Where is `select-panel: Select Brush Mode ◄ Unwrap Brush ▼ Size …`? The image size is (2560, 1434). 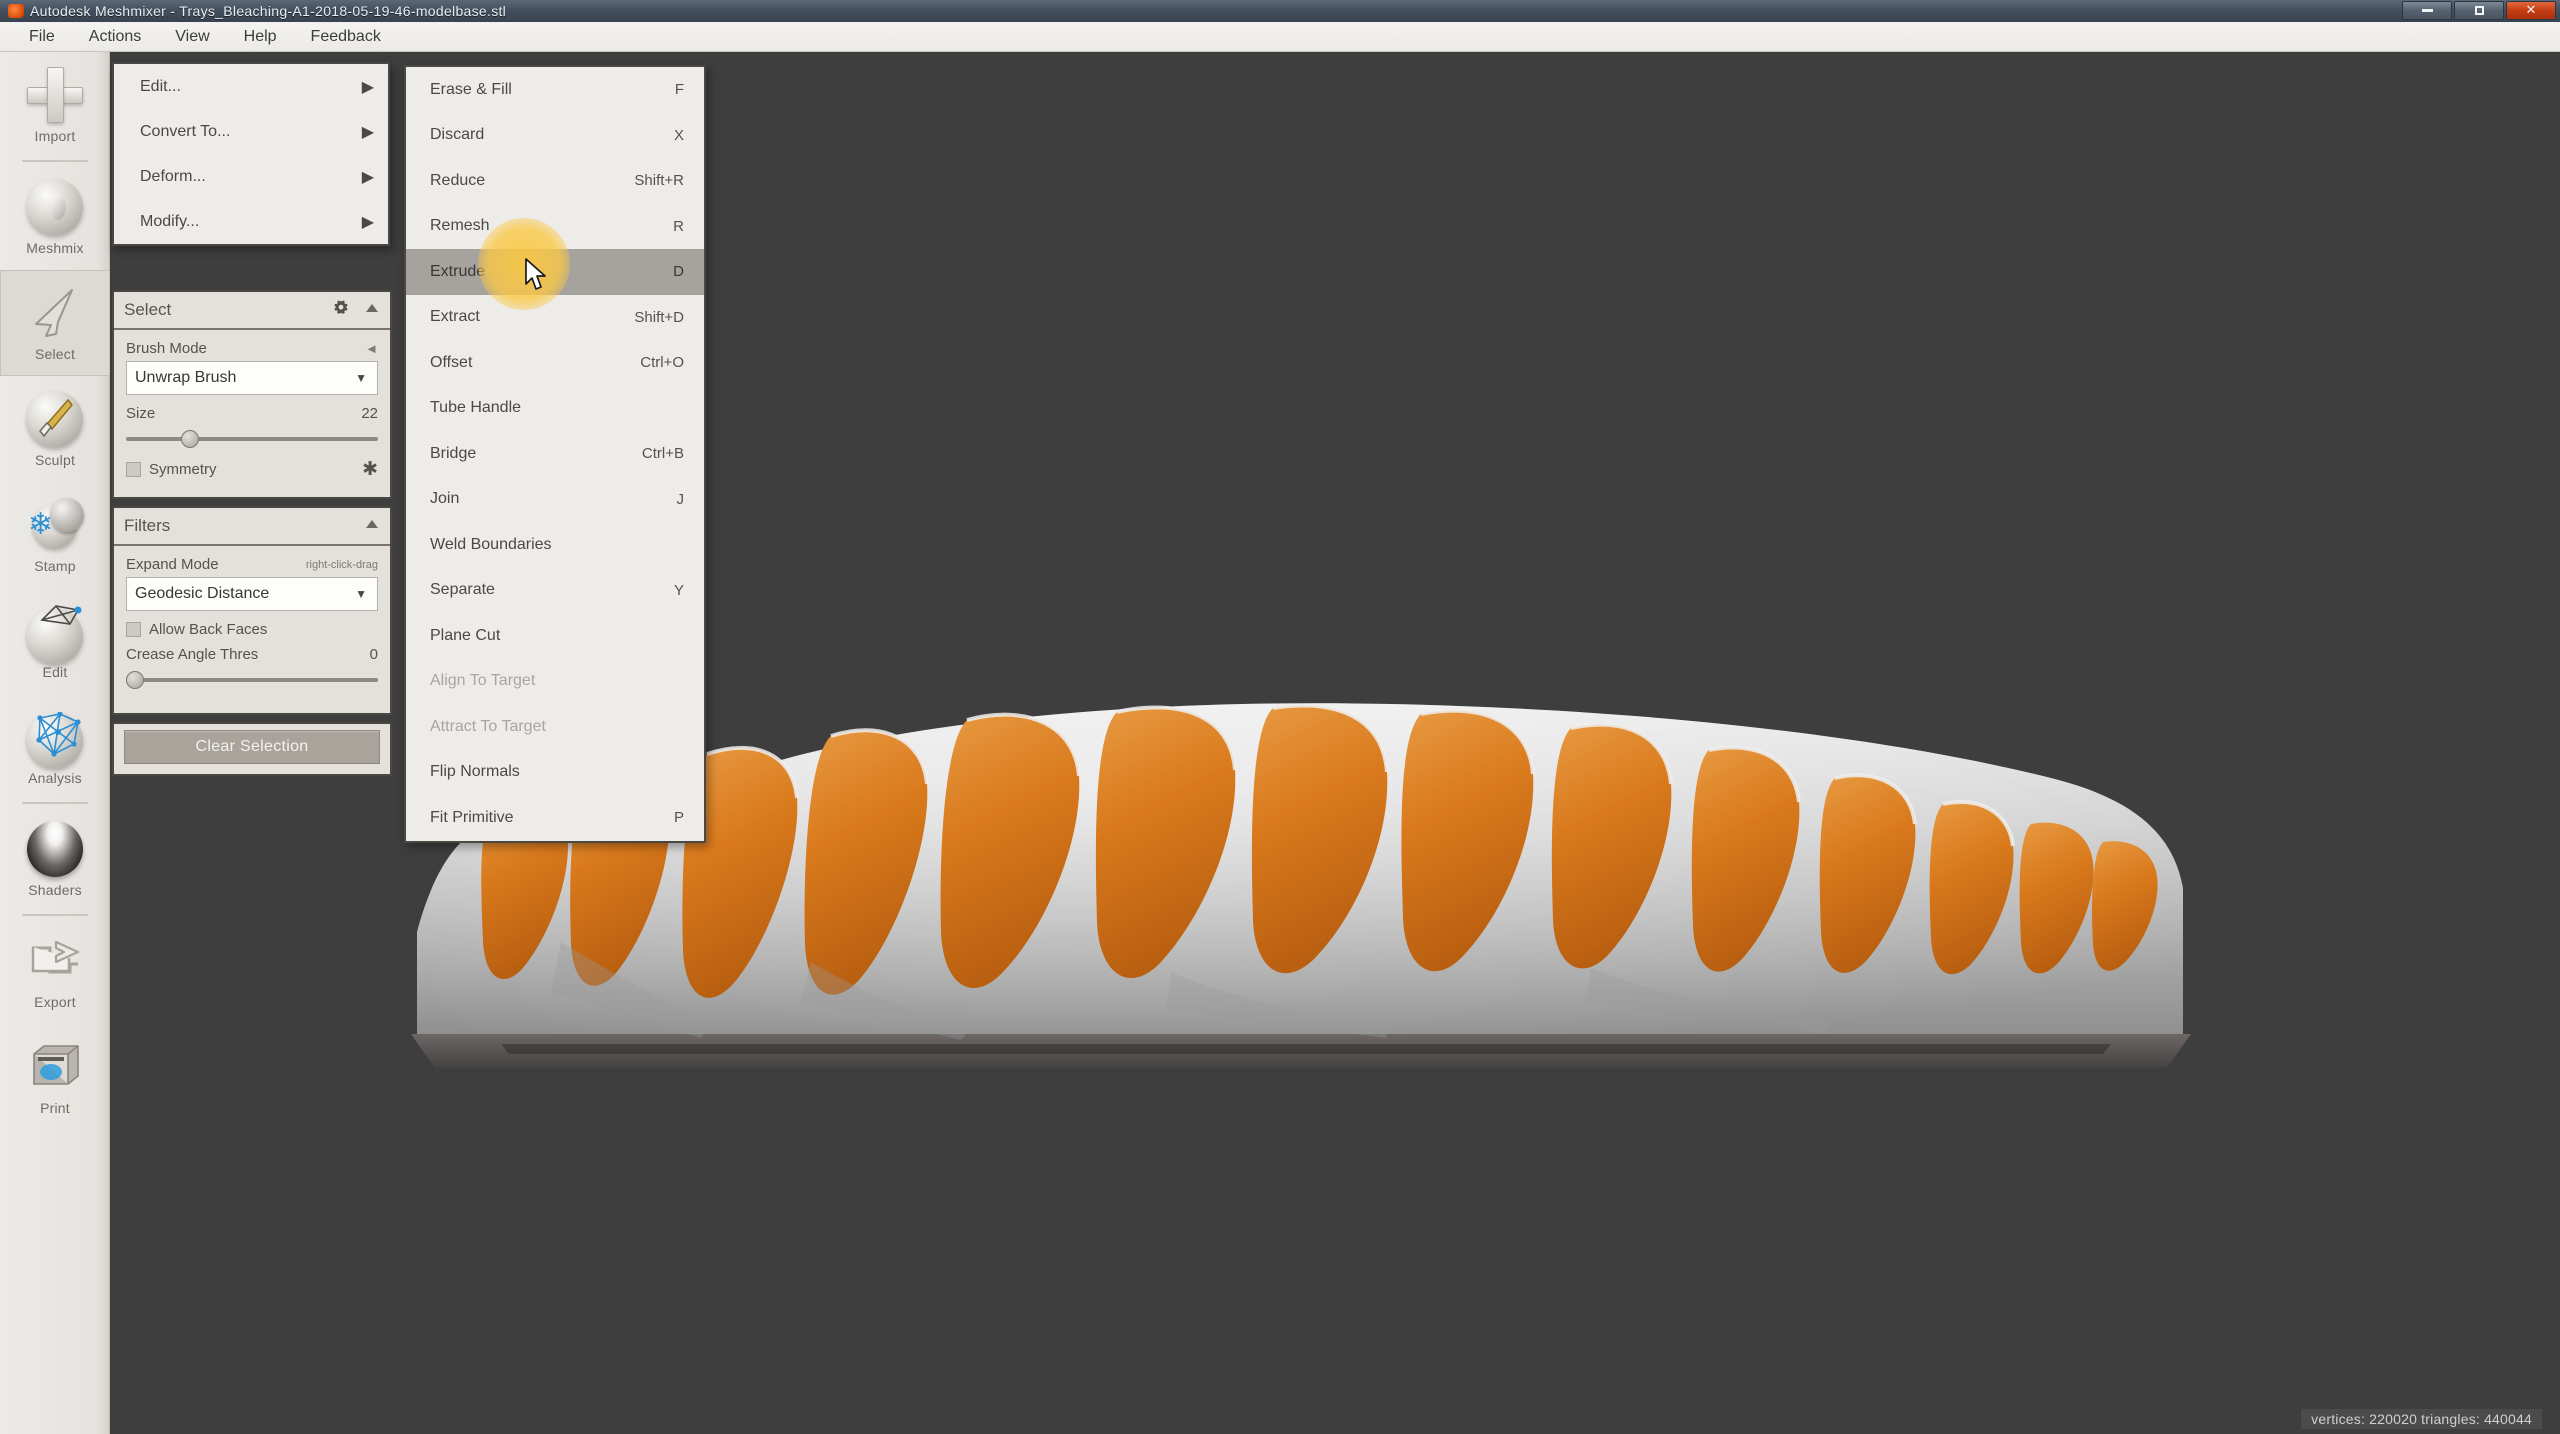
select-panel: Select Brush Mode ◄ Unwrap Brush ▼ Size … is located at coordinates (252, 394).